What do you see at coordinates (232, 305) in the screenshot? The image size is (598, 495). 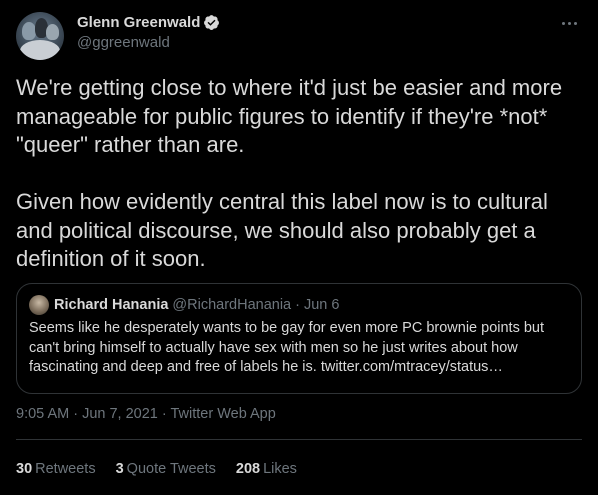 I see `quoted-author-handle: @RichardHanania` at bounding box center [232, 305].